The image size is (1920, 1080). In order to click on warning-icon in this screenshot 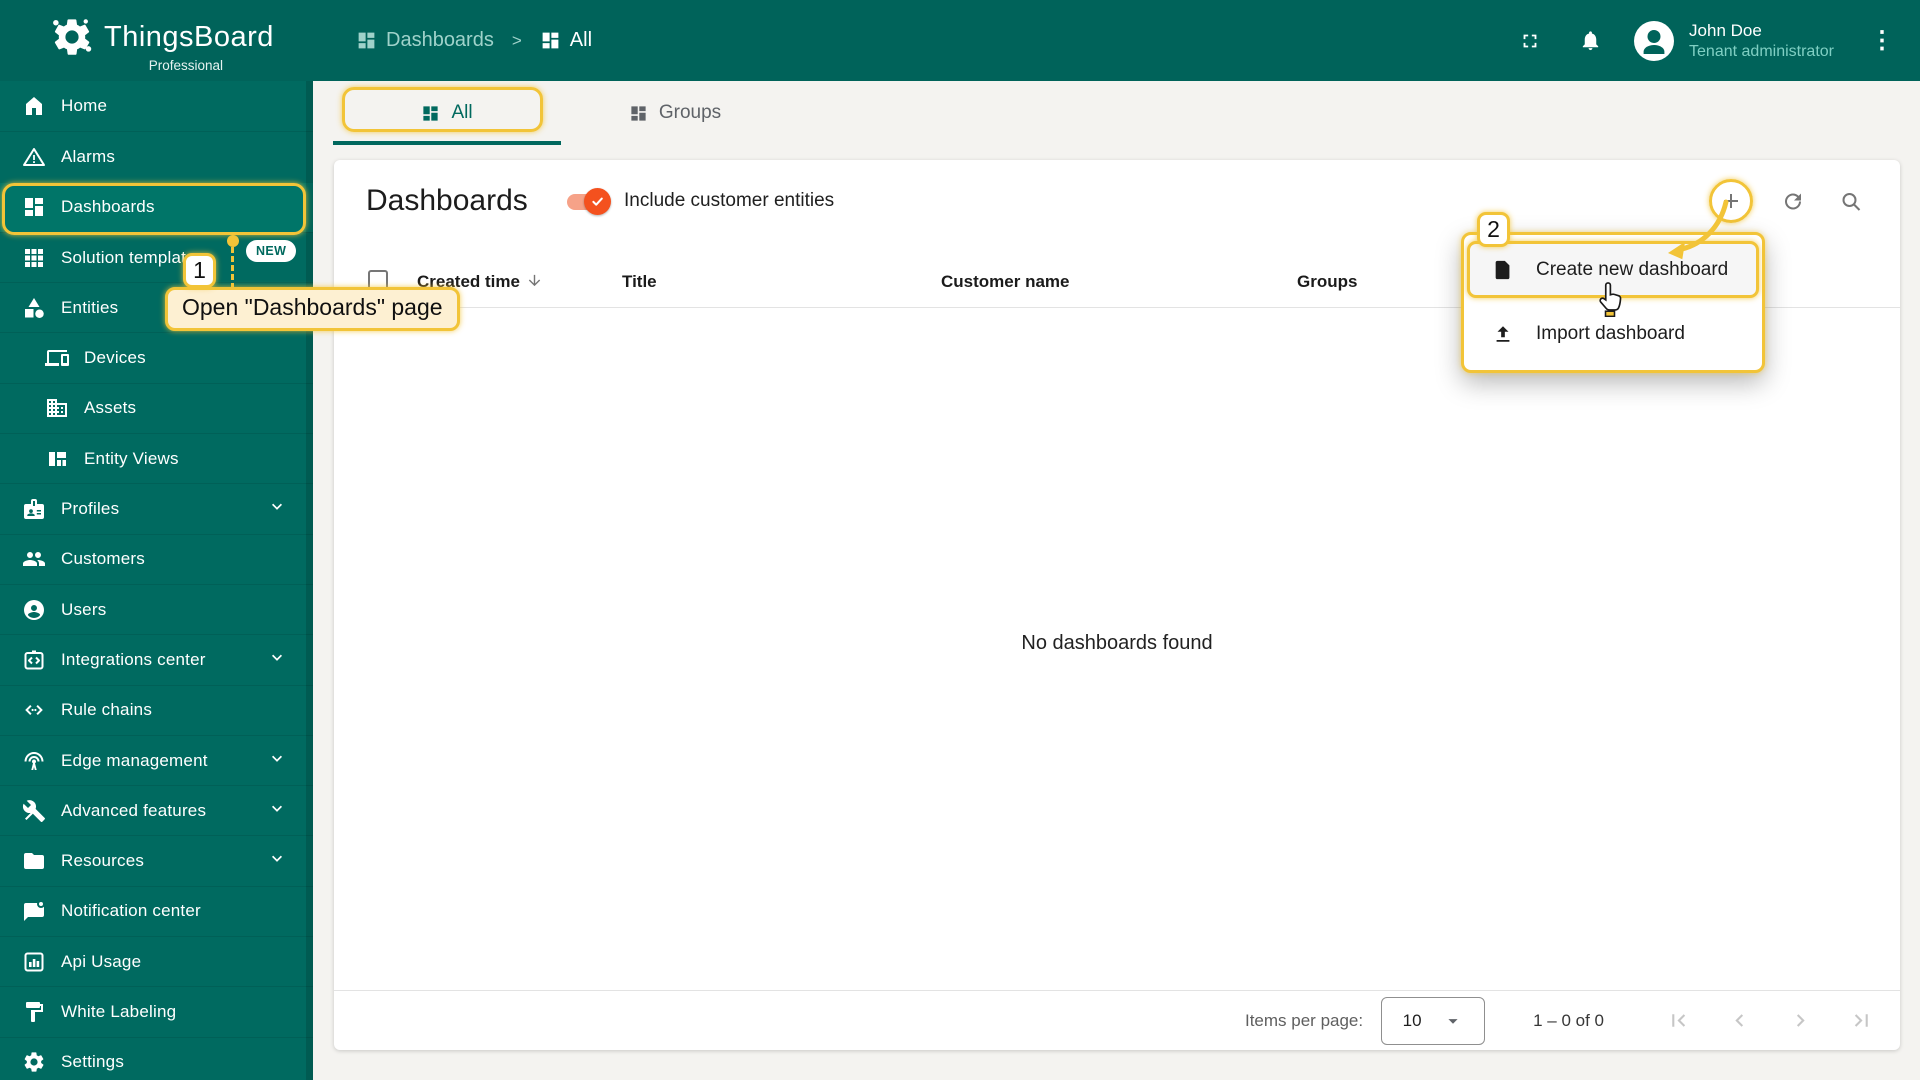, I will do `click(34, 157)`.